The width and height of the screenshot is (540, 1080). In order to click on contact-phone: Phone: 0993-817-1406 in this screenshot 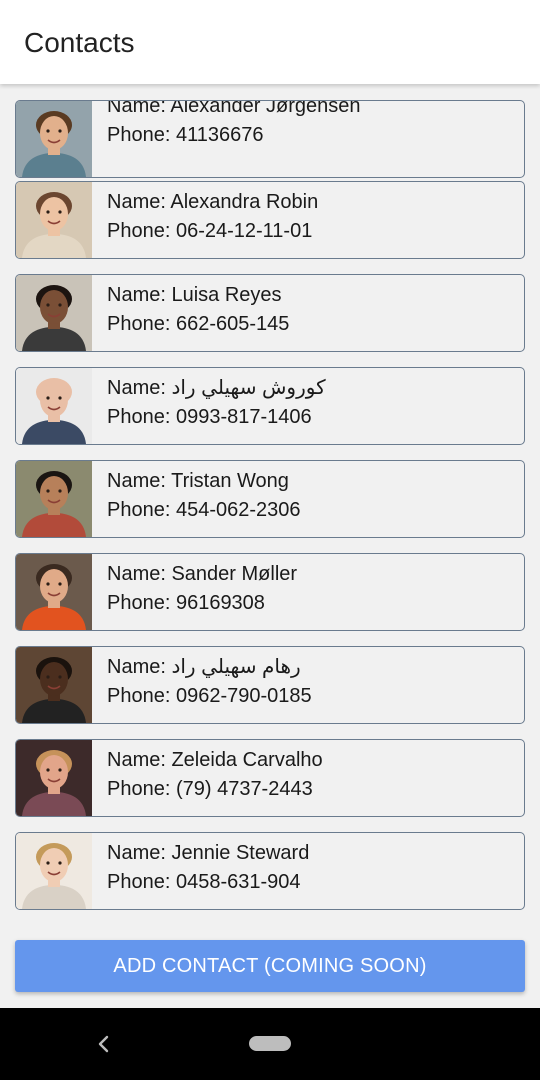, I will do `click(209, 417)`.